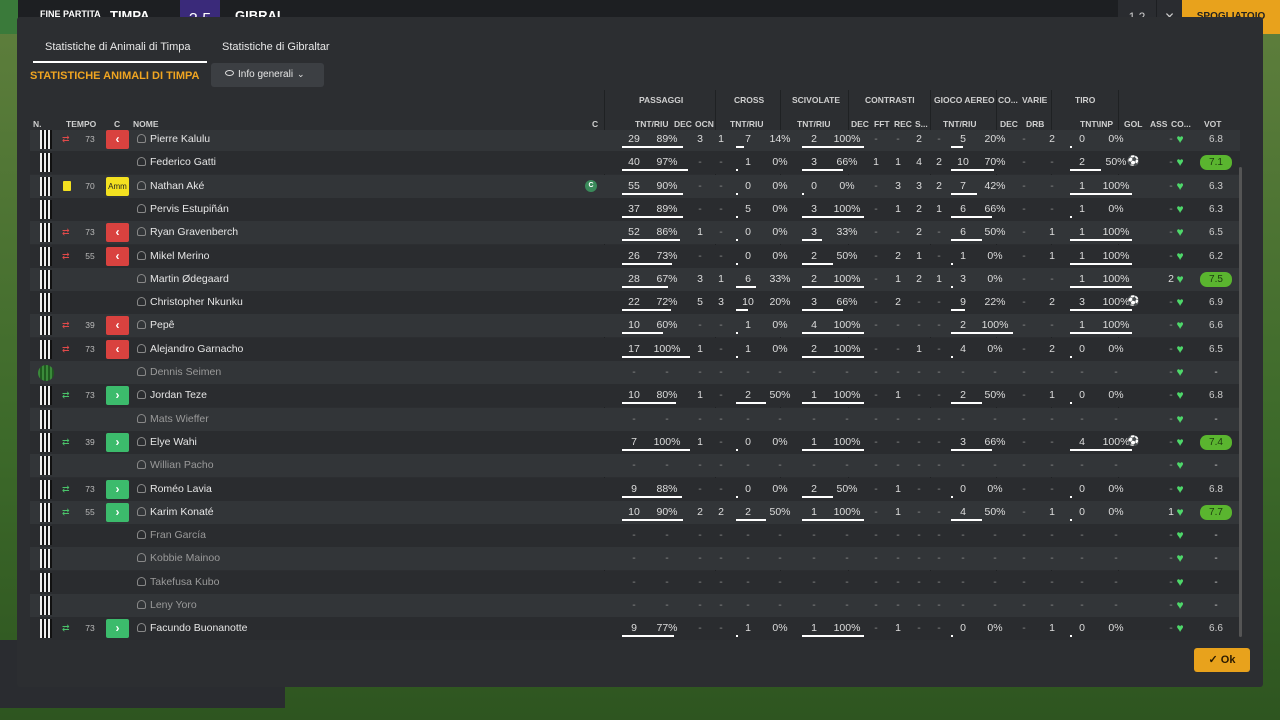  I want to click on pass-dec: -, so click(700, 628).